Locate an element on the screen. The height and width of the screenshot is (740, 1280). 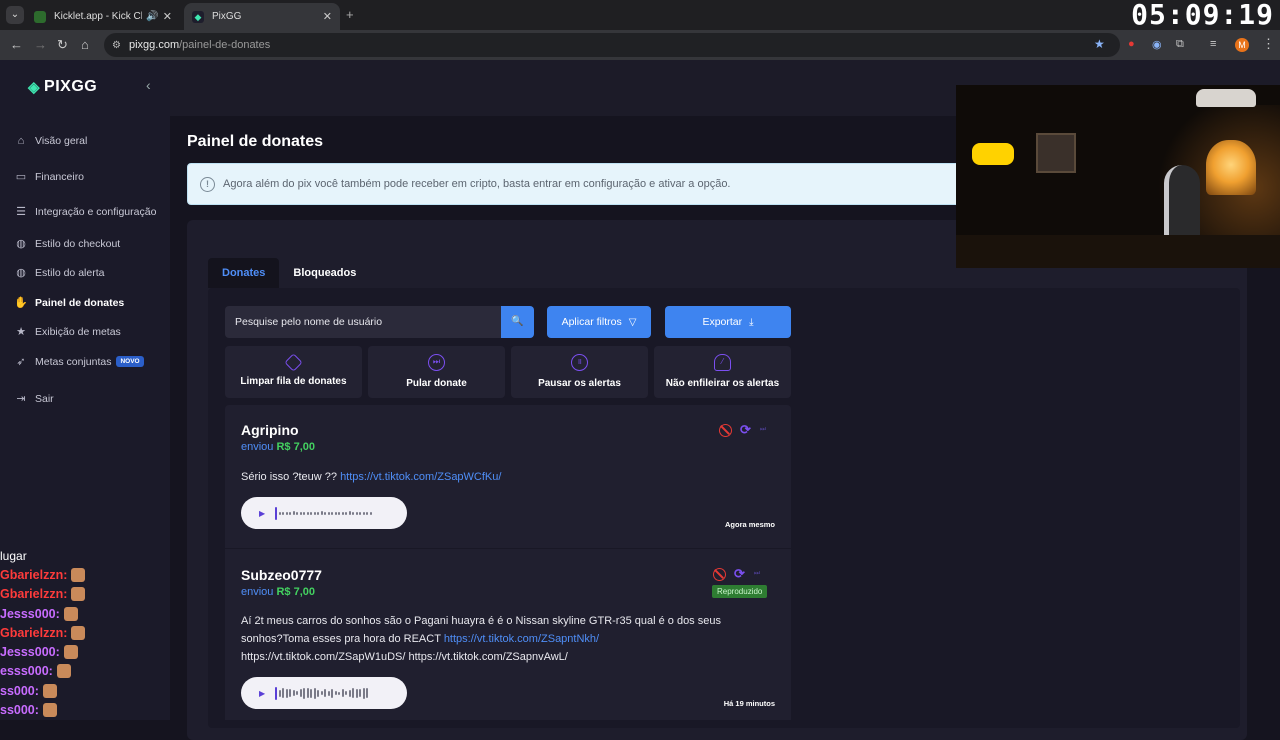
eraser-icon is located at coordinates (293, 362).